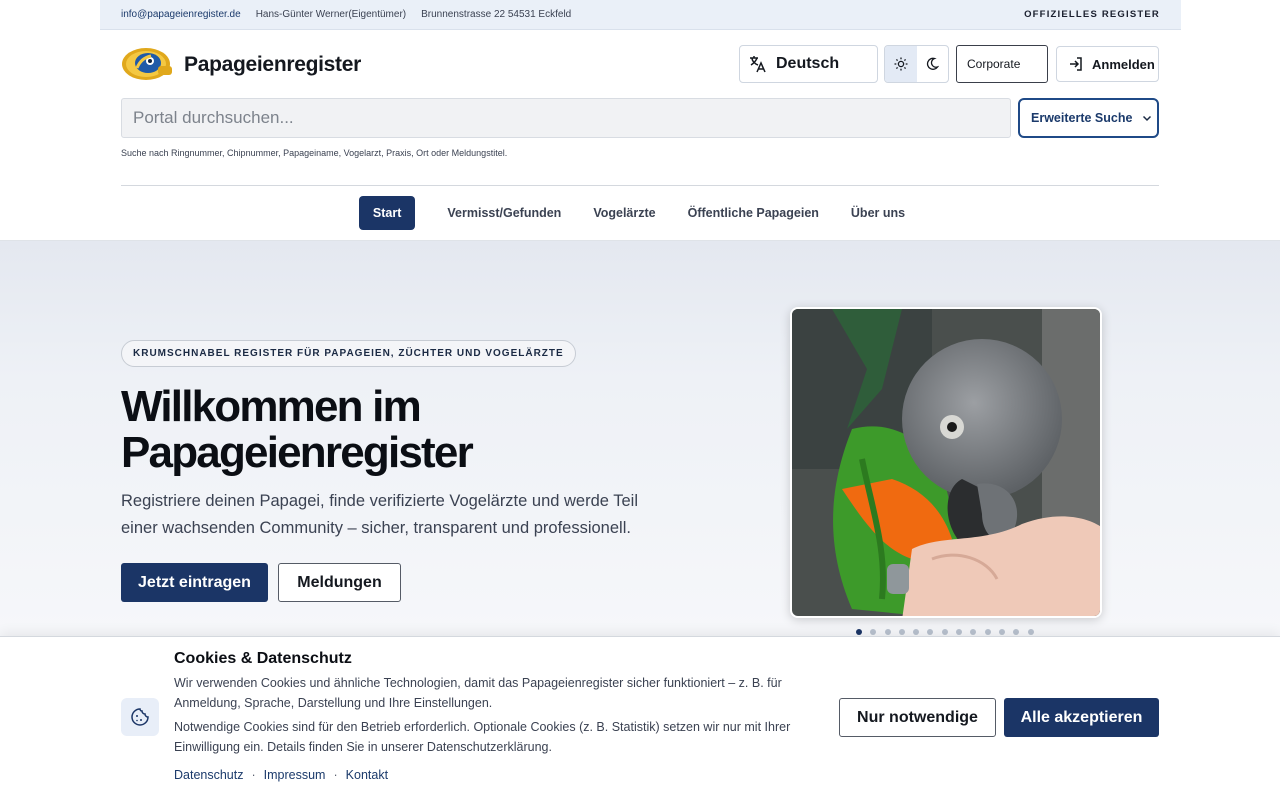  I want to click on nav-item-vogelaerzte: Vogelärzte, so click(624, 213).